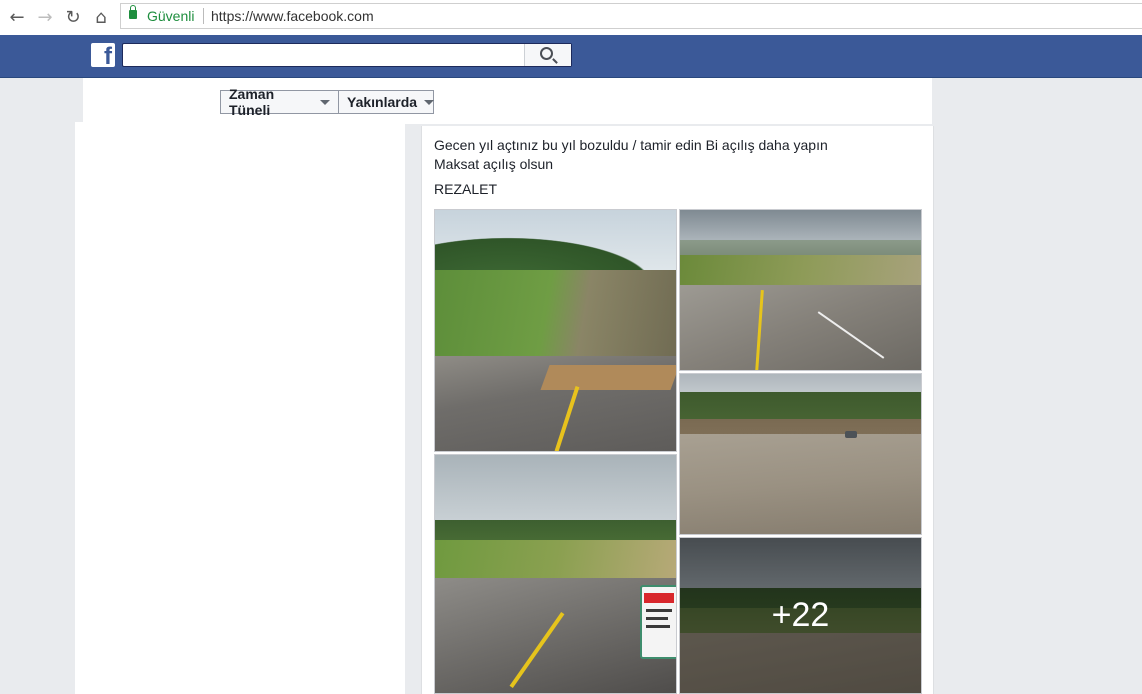 The width and height of the screenshot is (1142, 694). I want to click on nearby-button: Yakınlarda, so click(386, 102).